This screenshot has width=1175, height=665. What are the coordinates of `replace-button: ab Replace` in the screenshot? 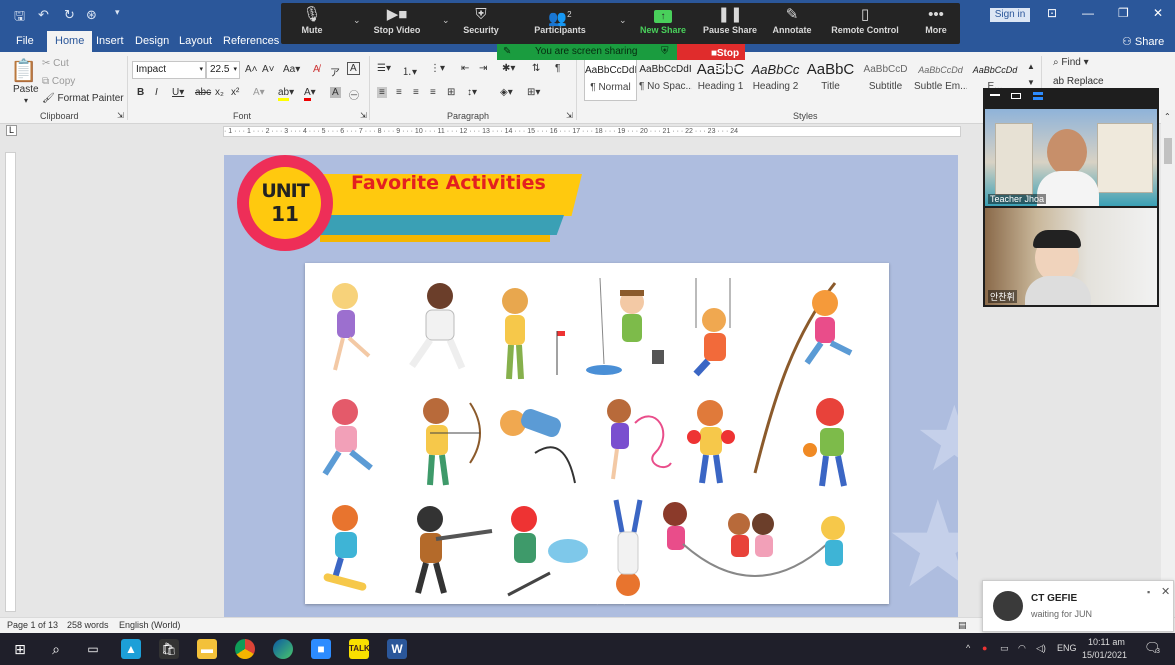 It's located at (1078, 81).